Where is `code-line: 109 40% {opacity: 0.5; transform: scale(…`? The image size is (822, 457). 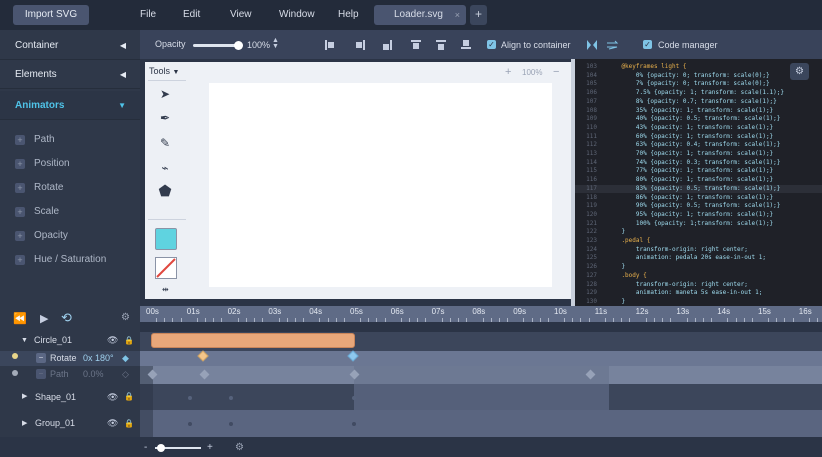 code-line: 109 40% {opacity: 0.5; transform: scale(… is located at coordinates (698, 119).